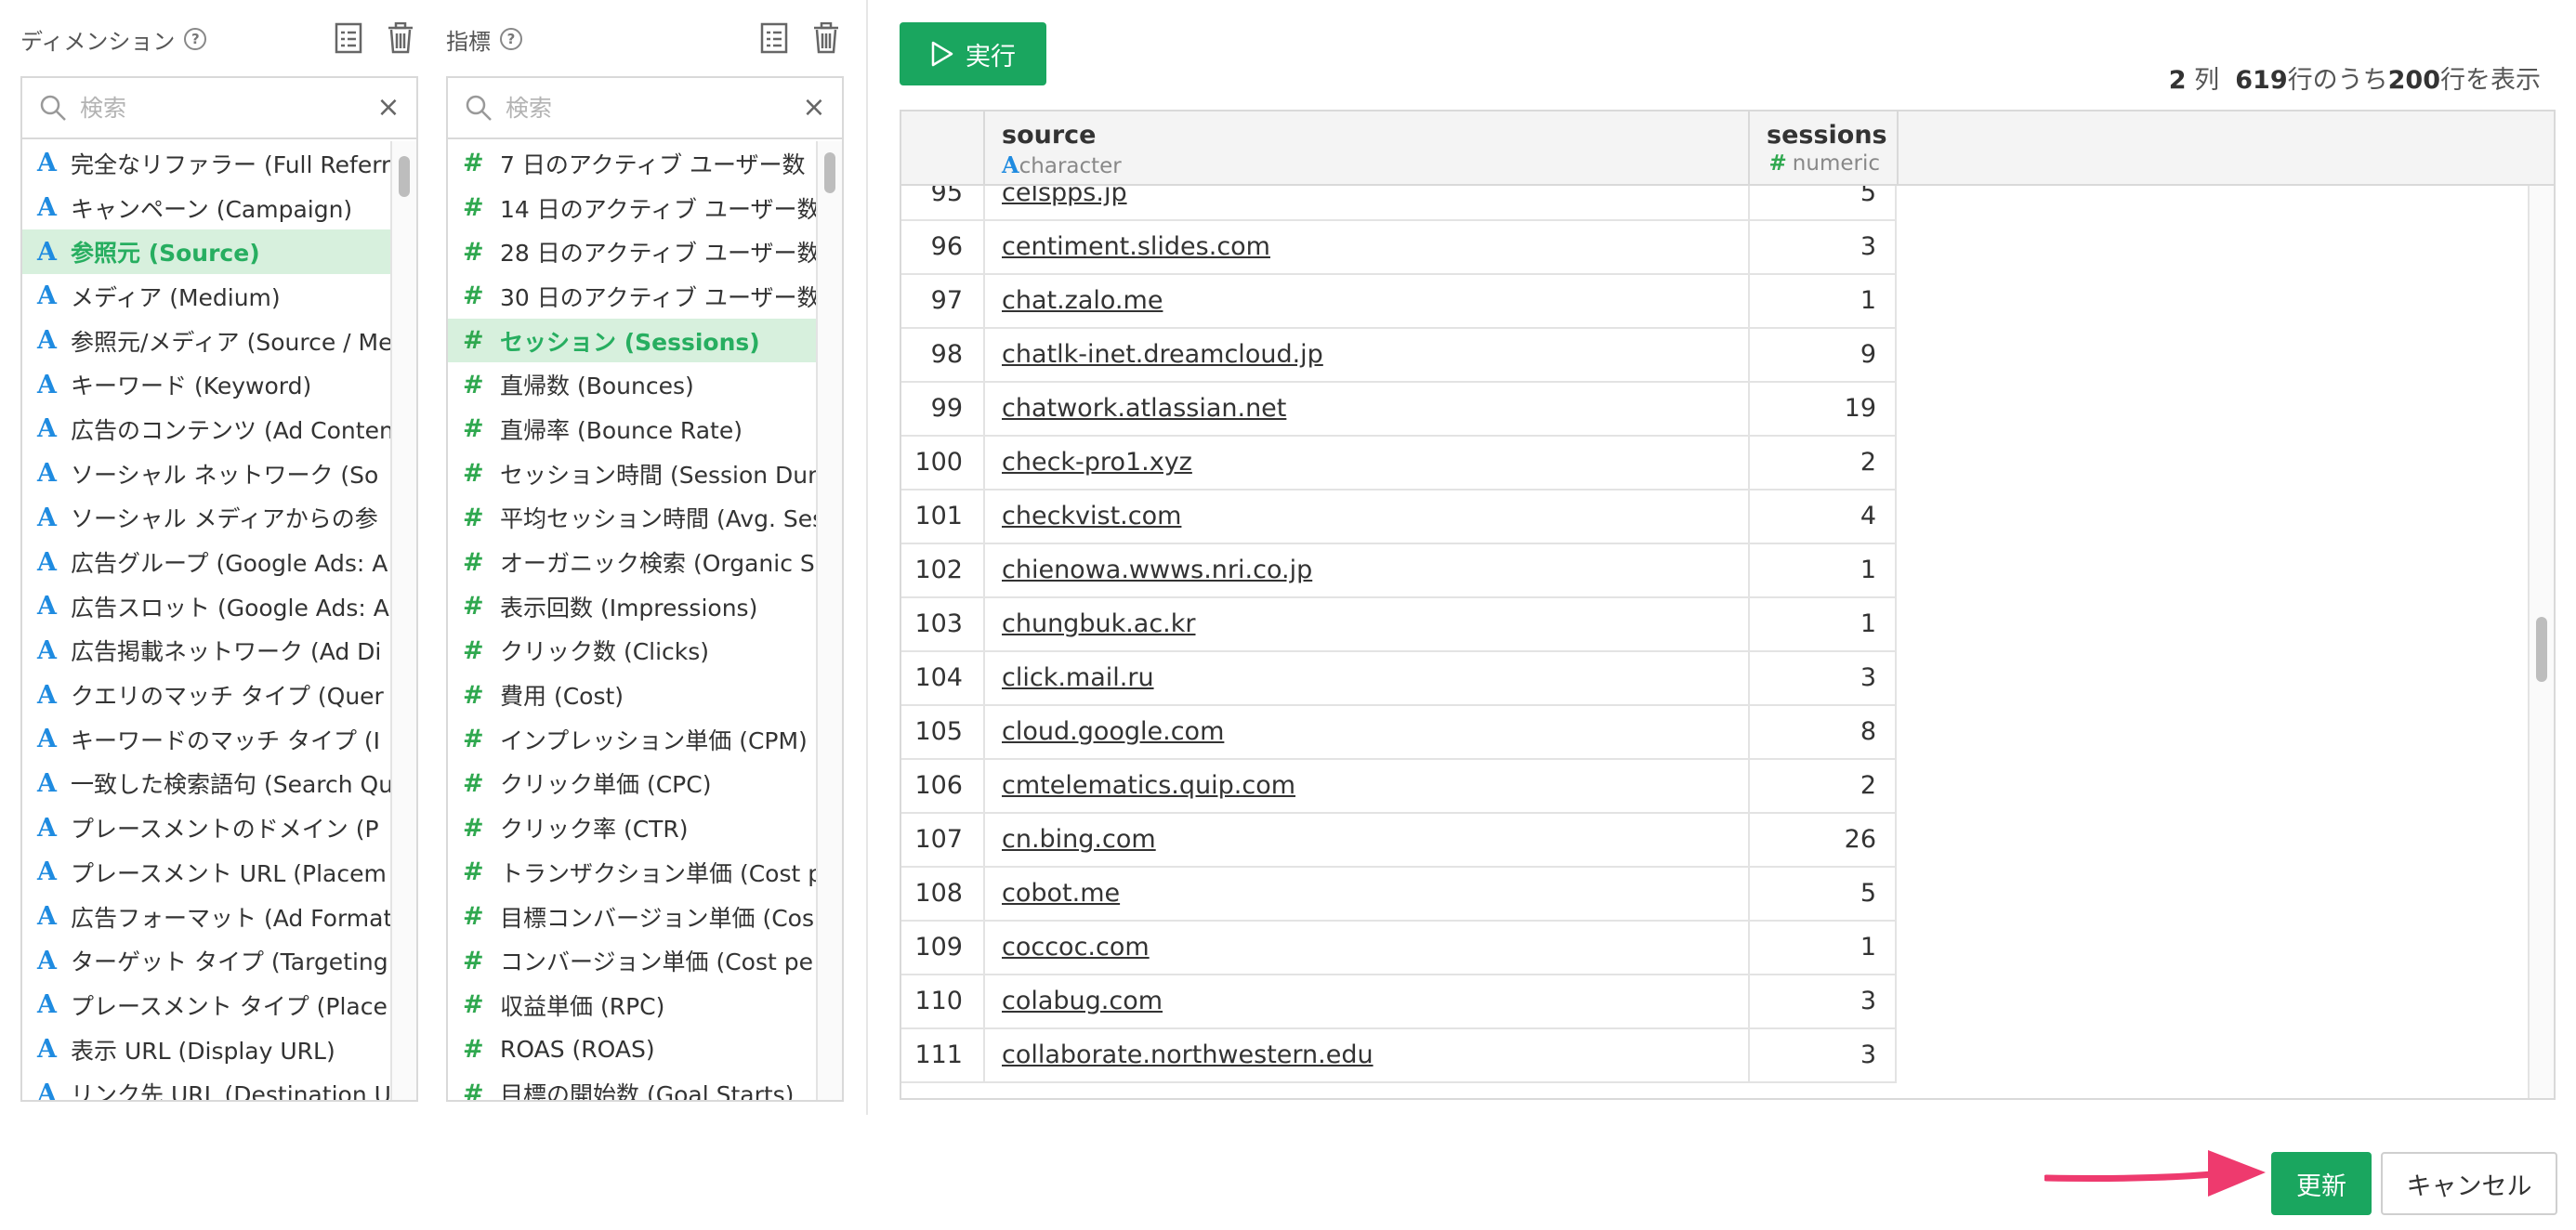 The image size is (2576, 1230). Describe the element at coordinates (632, 340) in the screenshot. I see `list-item: # セッション (Sessions)` at that location.